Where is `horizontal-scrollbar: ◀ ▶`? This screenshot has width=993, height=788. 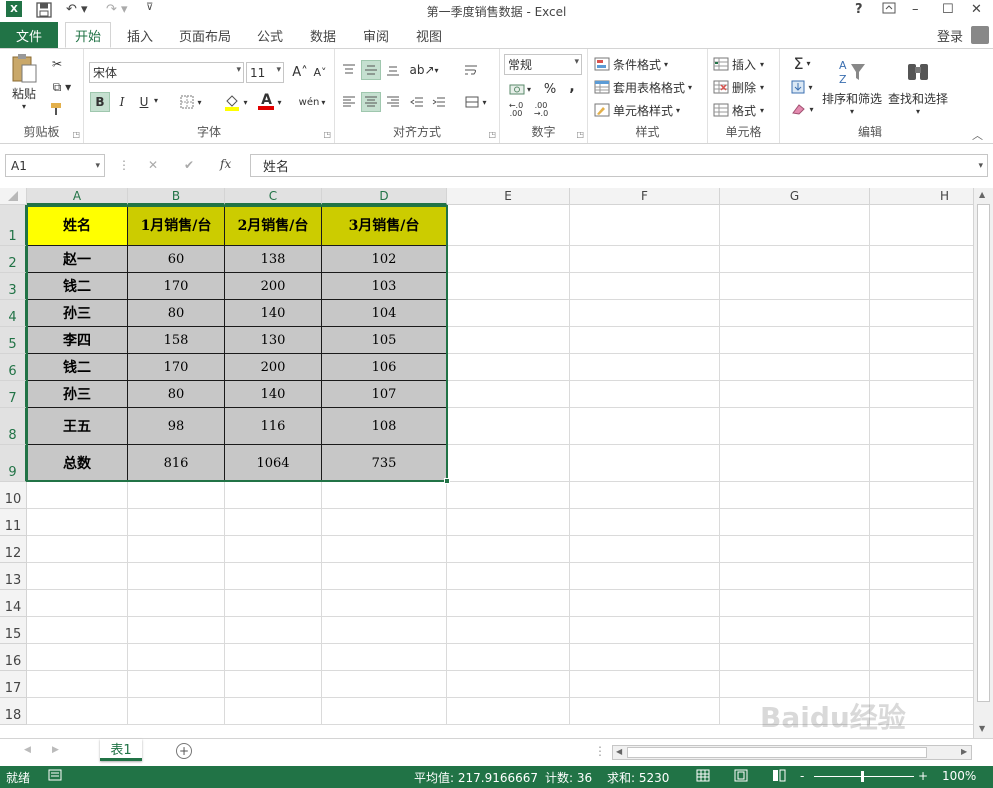 horizontal-scrollbar: ◀ ▶ is located at coordinates (792, 752).